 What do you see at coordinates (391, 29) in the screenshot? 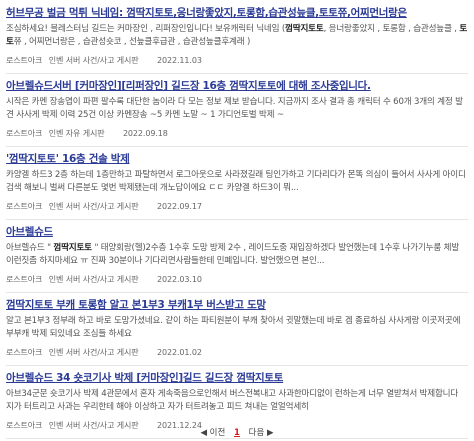
I see `snippet-text: , 응너랑좋았지 , 토롱함 , 습관성늪클 ,` at bounding box center [391, 29].